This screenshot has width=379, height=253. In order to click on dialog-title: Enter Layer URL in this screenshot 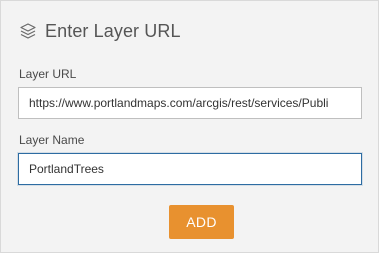, I will do `click(113, 30)`.